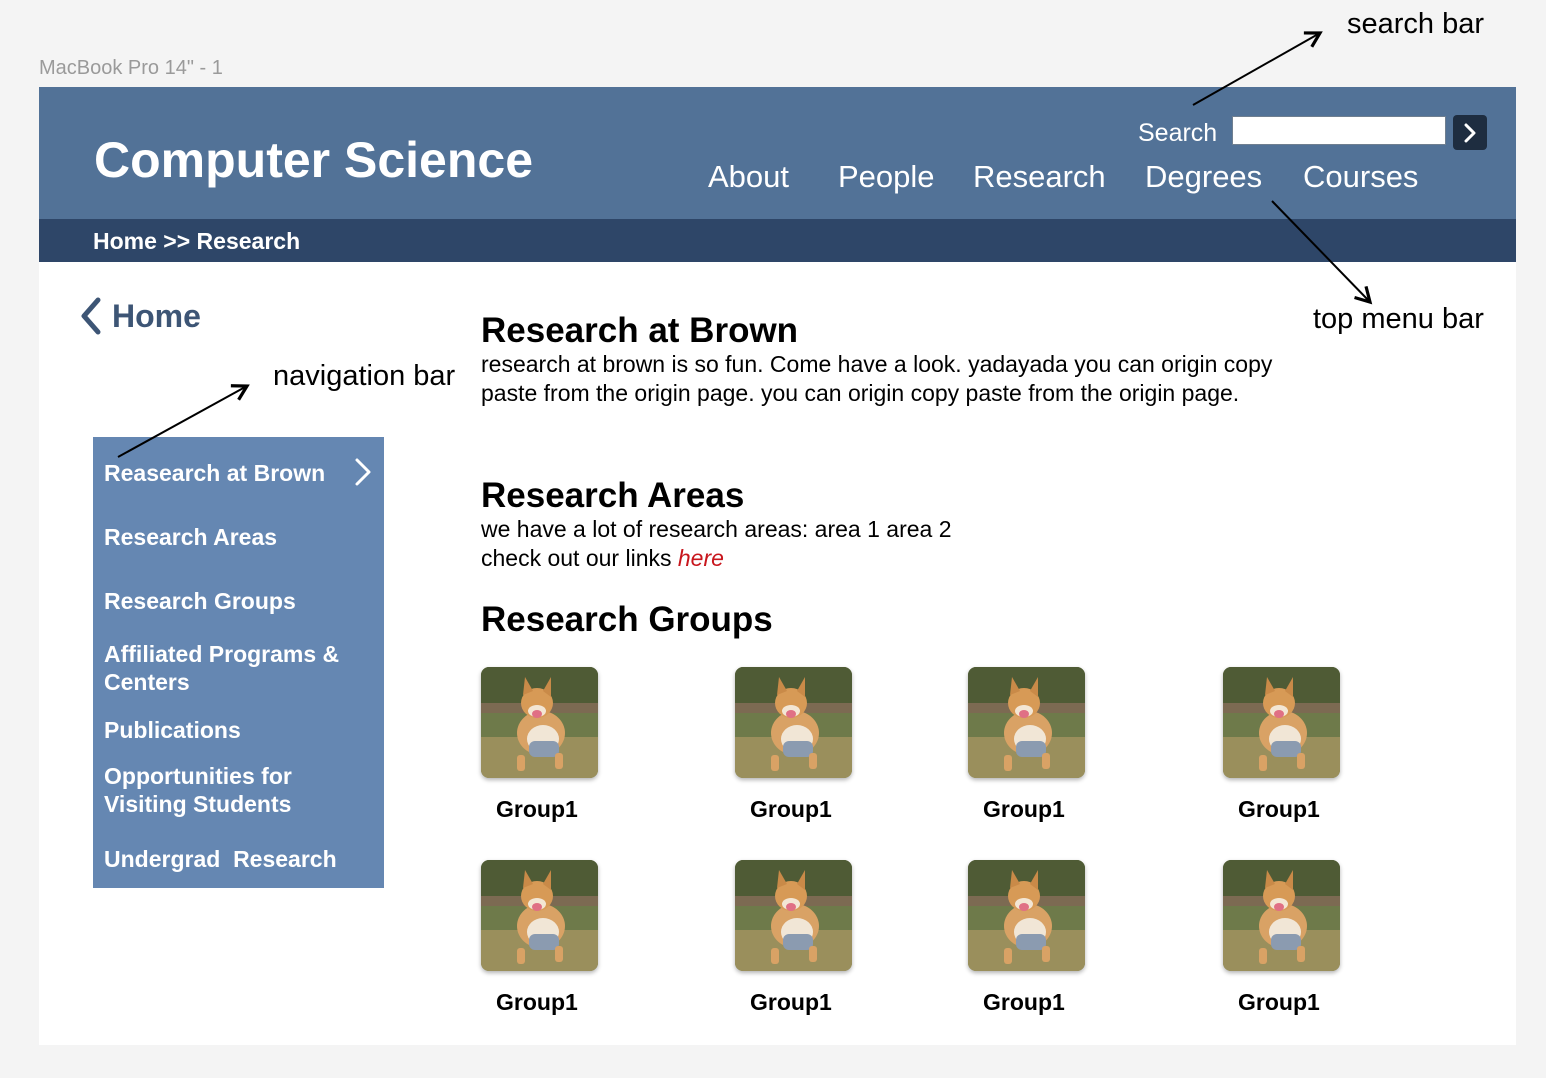 This screenshot has width=1546, height=1078. Describe the element at coordinates (1039, 177) in the screenshot. I see `nav-item-research: Research` at that location.